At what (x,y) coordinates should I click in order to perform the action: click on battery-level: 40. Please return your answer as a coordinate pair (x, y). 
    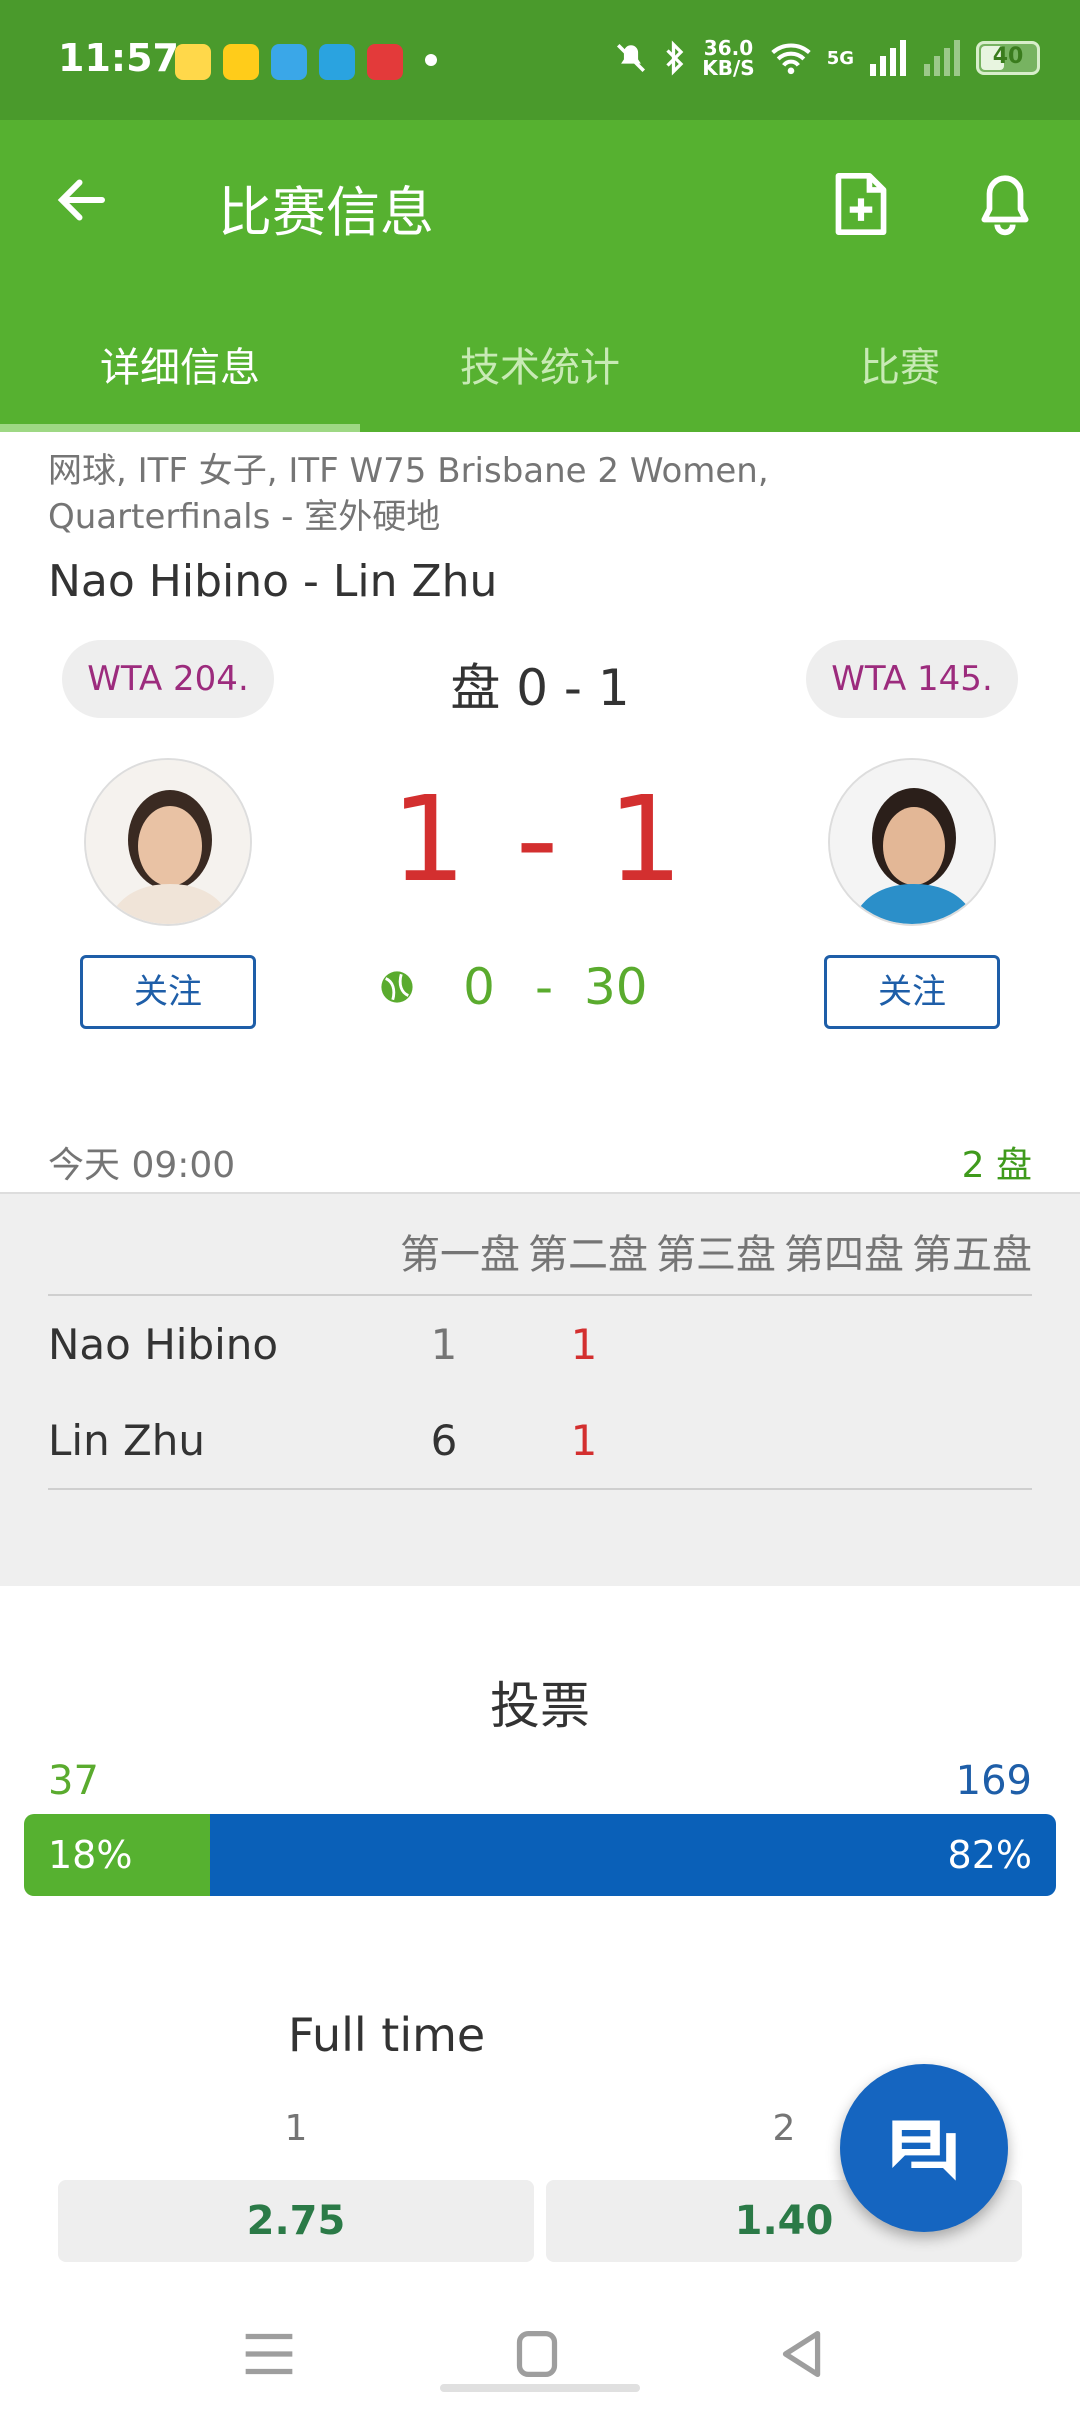
    Looking at the image, I should click on (1008, 56).